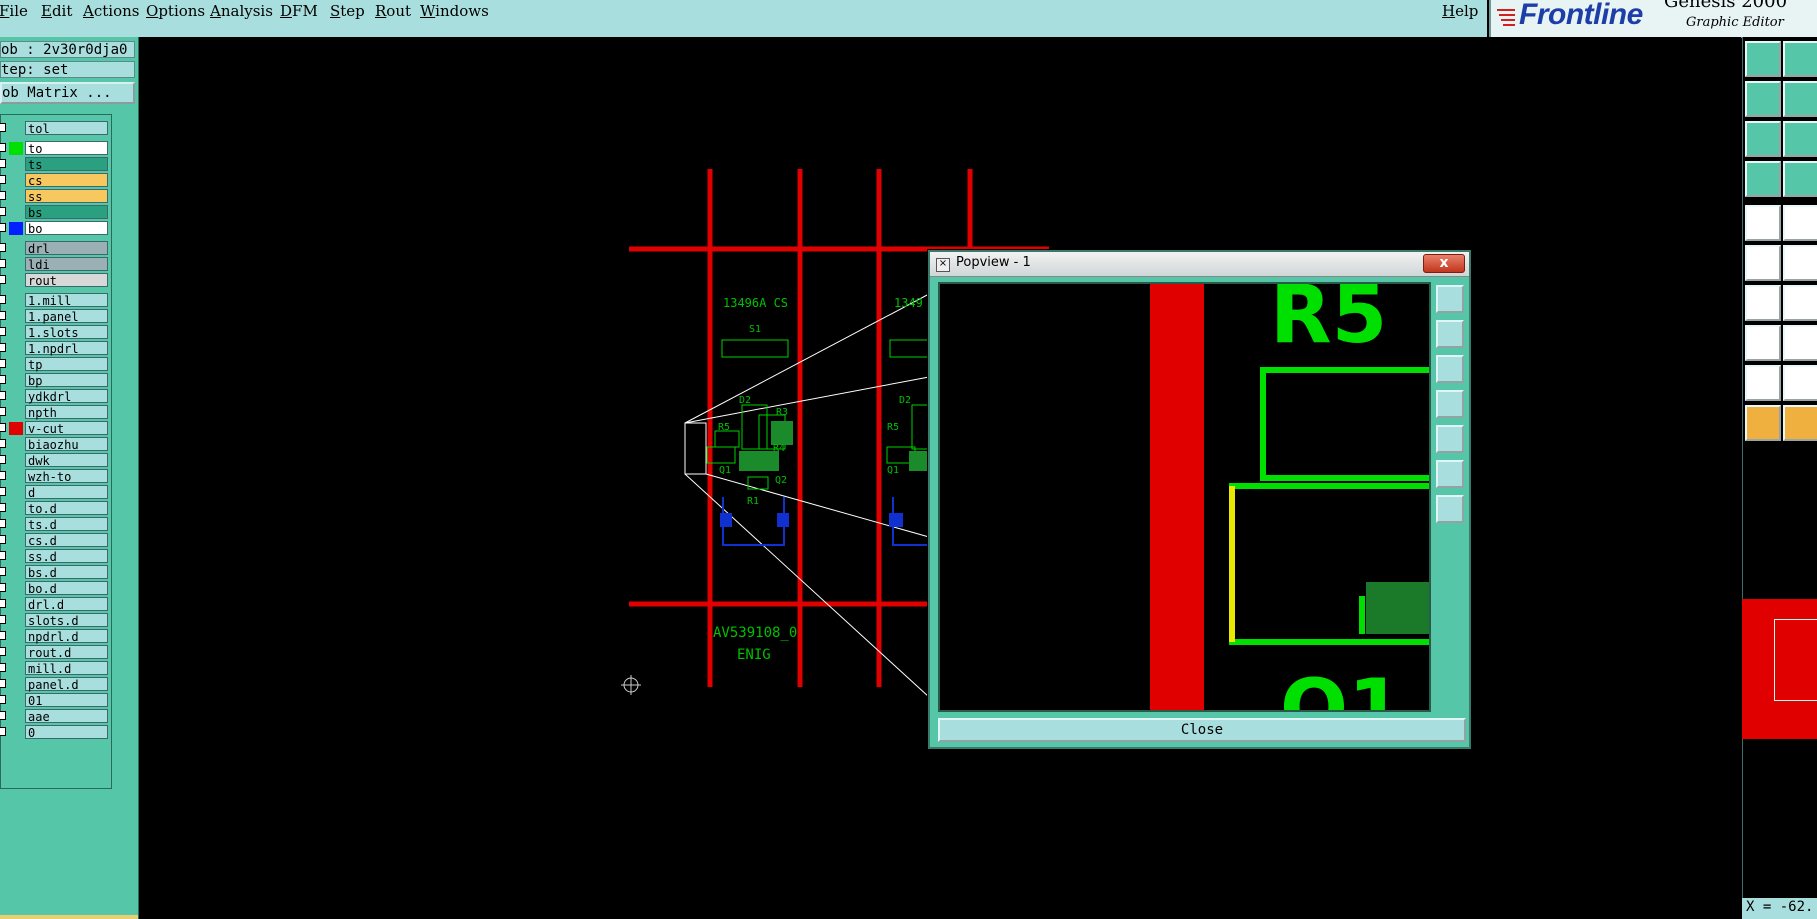 The image size is (1817, 919). Describe the element at coordinates (55, 572) in the screenshot. I see `layer-row: bs.d` at that location.